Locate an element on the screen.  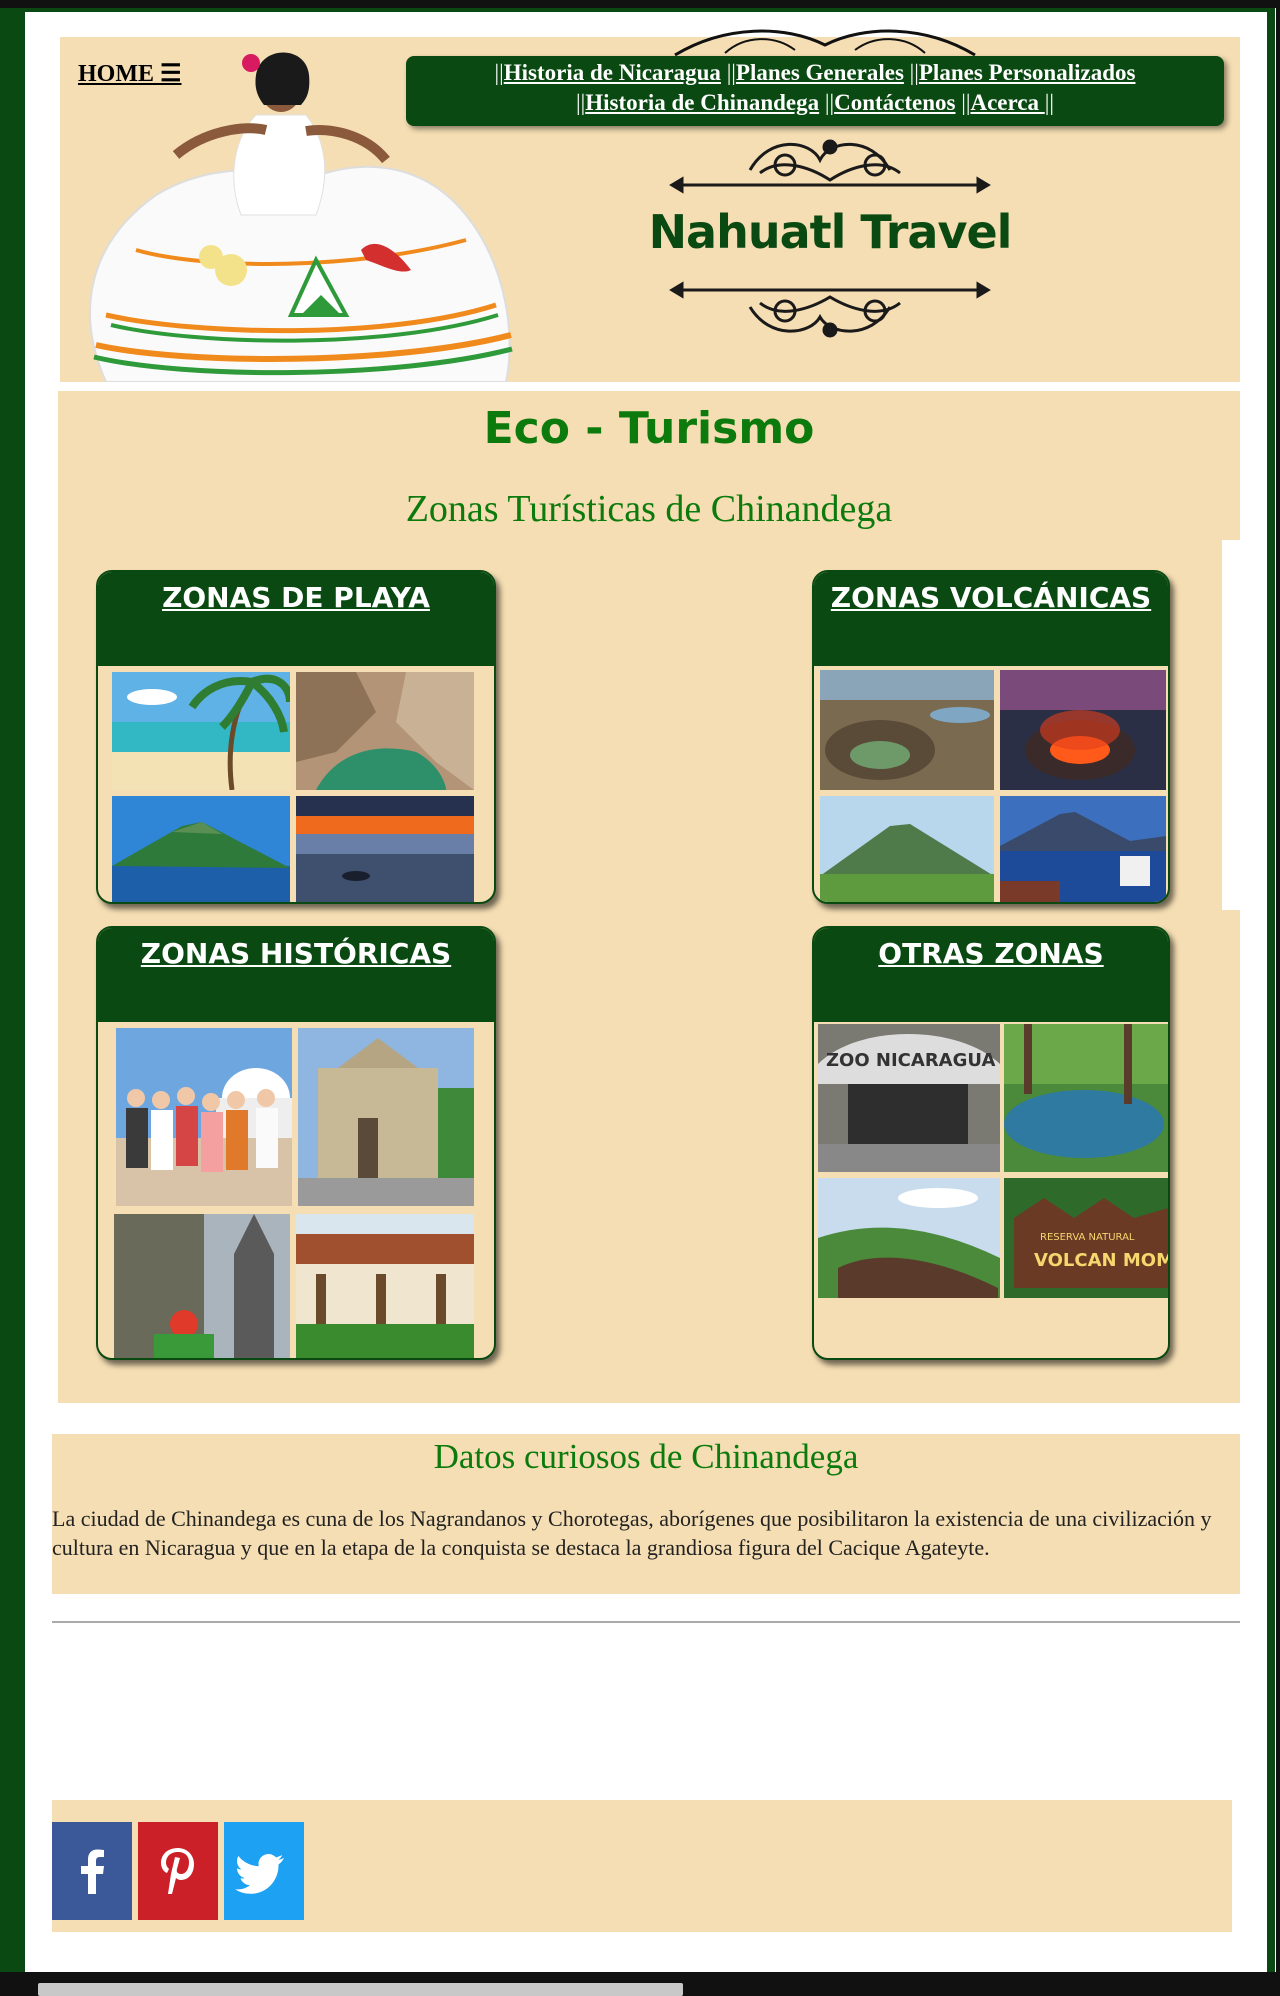
nav-planes-generales: Planes Generales is located at coordinates (820, 72).